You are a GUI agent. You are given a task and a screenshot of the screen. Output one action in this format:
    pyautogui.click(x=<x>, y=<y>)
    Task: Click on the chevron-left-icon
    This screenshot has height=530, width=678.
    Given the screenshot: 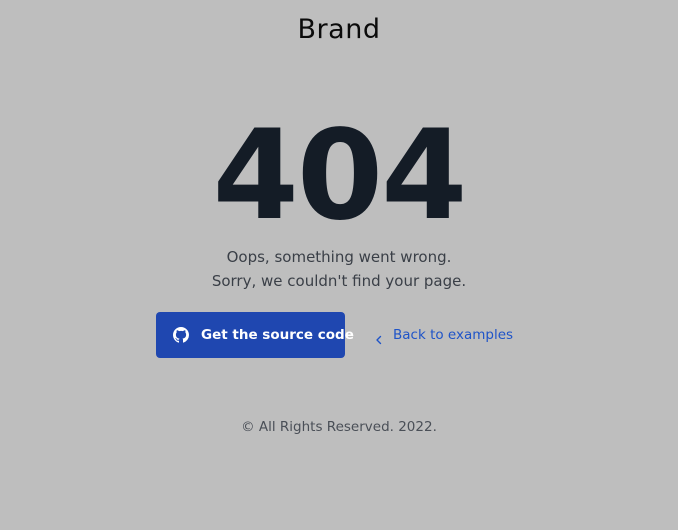 What is the action you would take?
    pyautogui.click(x=379, y=337)
    